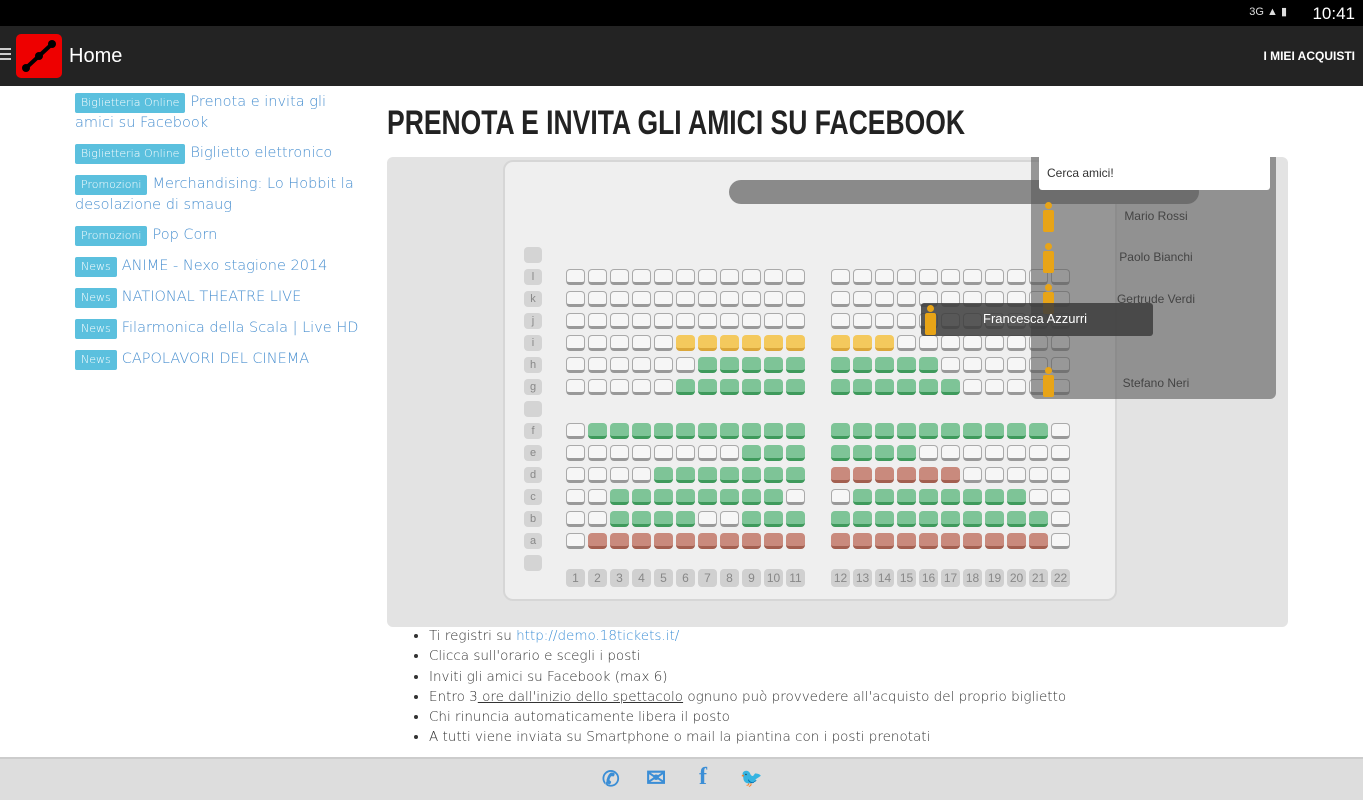  Describe the element at coordinates (1156, 257) in the screenshot. I see `friend-name: Paolo Bianchi` at that location.